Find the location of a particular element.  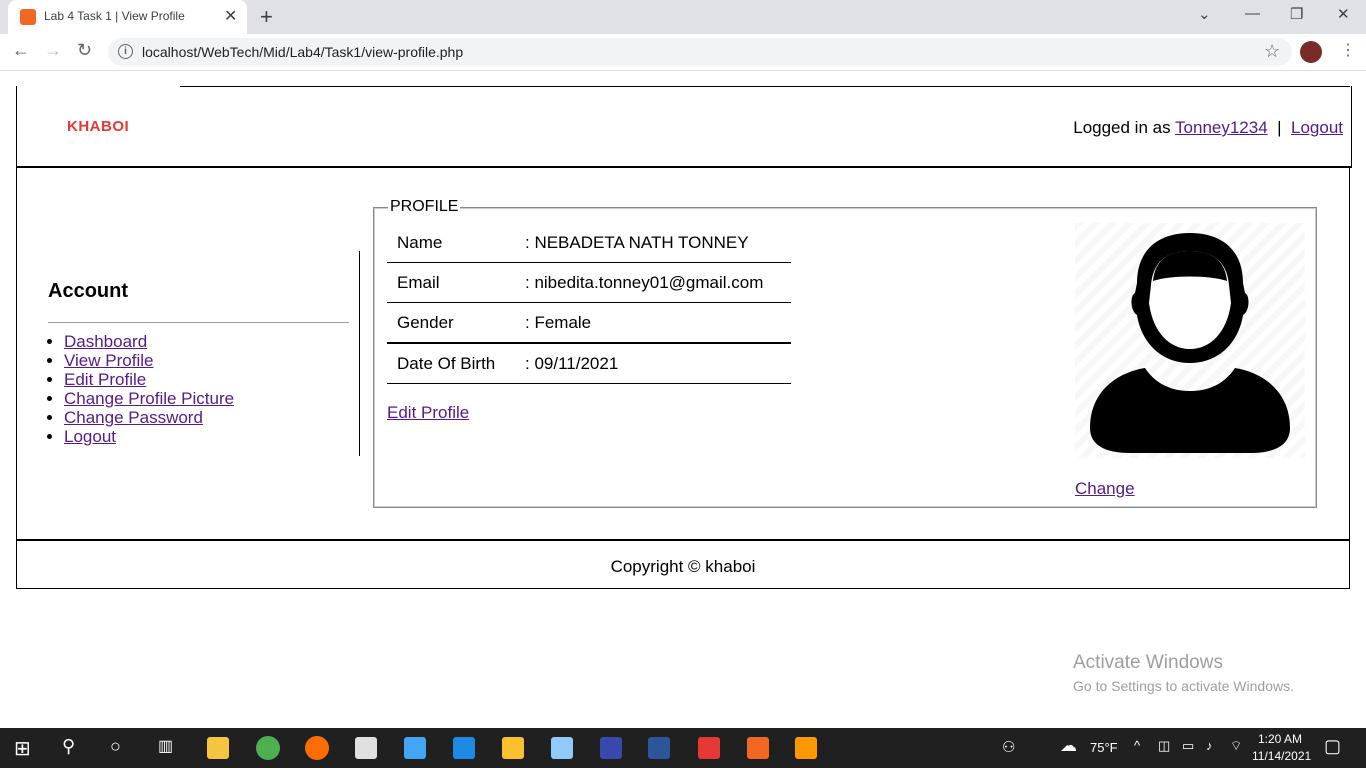

reload-icon: ↻ is located at coordinates (84, 50).